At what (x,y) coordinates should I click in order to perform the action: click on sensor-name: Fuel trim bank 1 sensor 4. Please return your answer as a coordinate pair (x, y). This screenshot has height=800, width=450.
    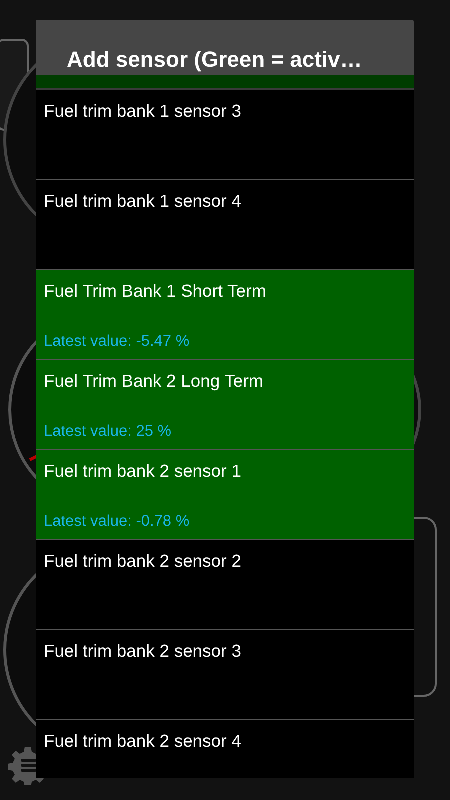
    Looking at the image, I should click on (143, 201).